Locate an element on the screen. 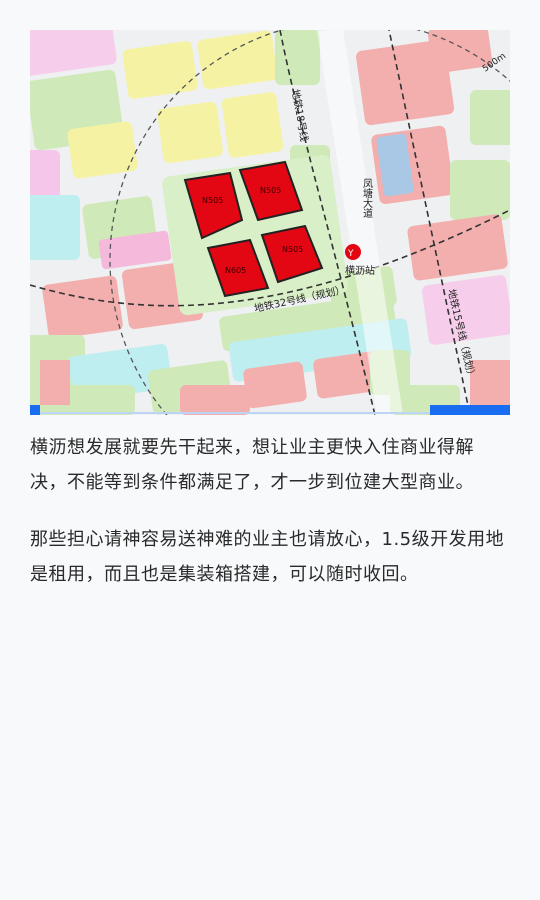 Image resolution: width=540 pixels, height=900 pixels. plot-label-3: N605 is located at coordinates (235, 270).